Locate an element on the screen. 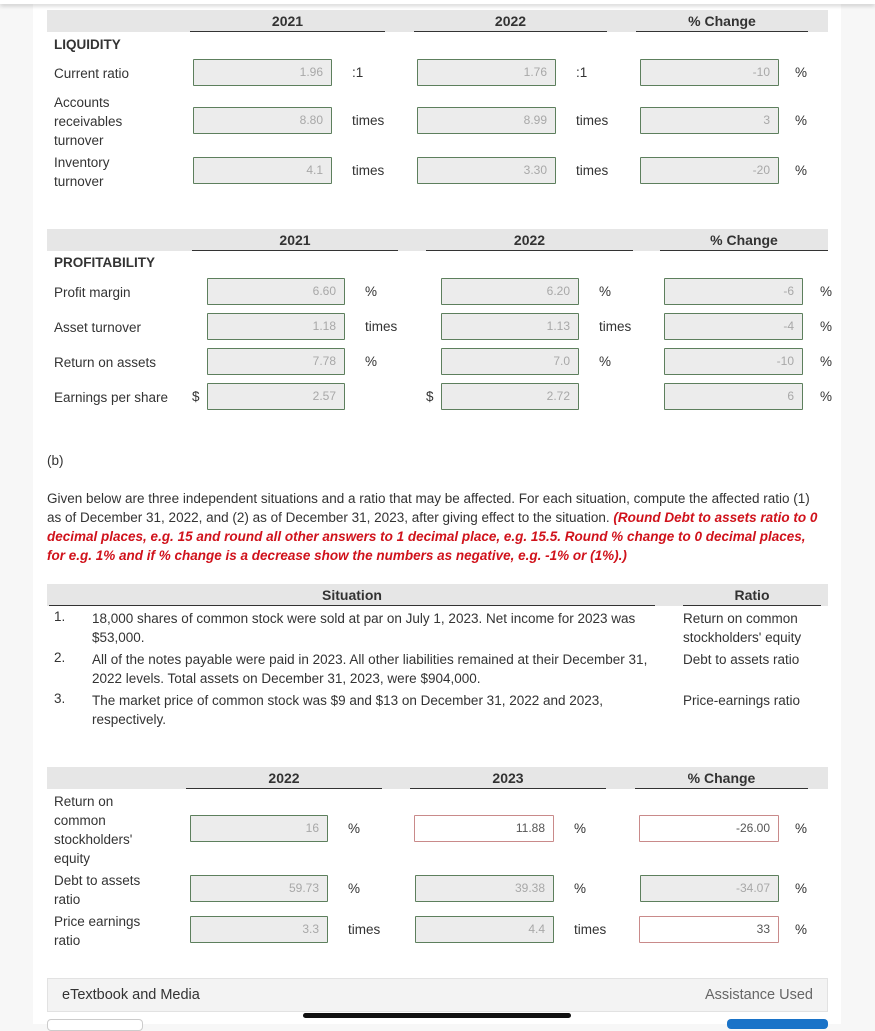 Image resolution: width=875 pixels, height=1031 pixels. primary-button is located at coordinates (777, 1024).